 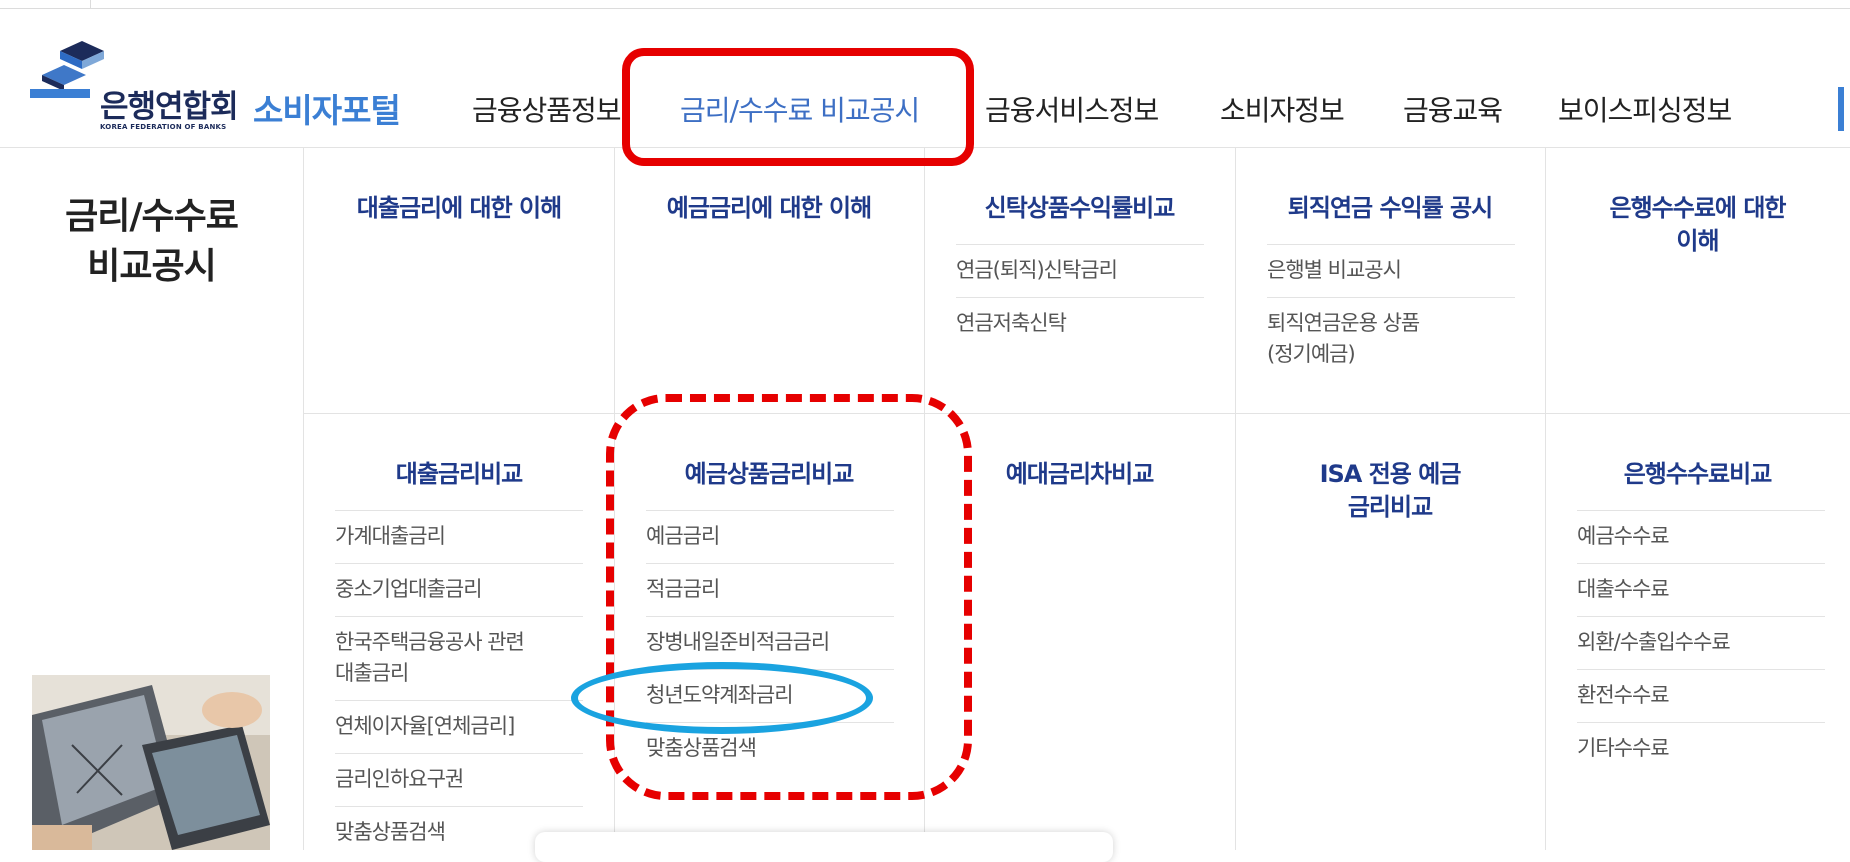 What do you see at coordinates (1390, 491) in the screenshot?
I see `menu-isa-deposit-rate-comparison: ISA 전용 예금 금리비교` at bounding box center [1390, 491].